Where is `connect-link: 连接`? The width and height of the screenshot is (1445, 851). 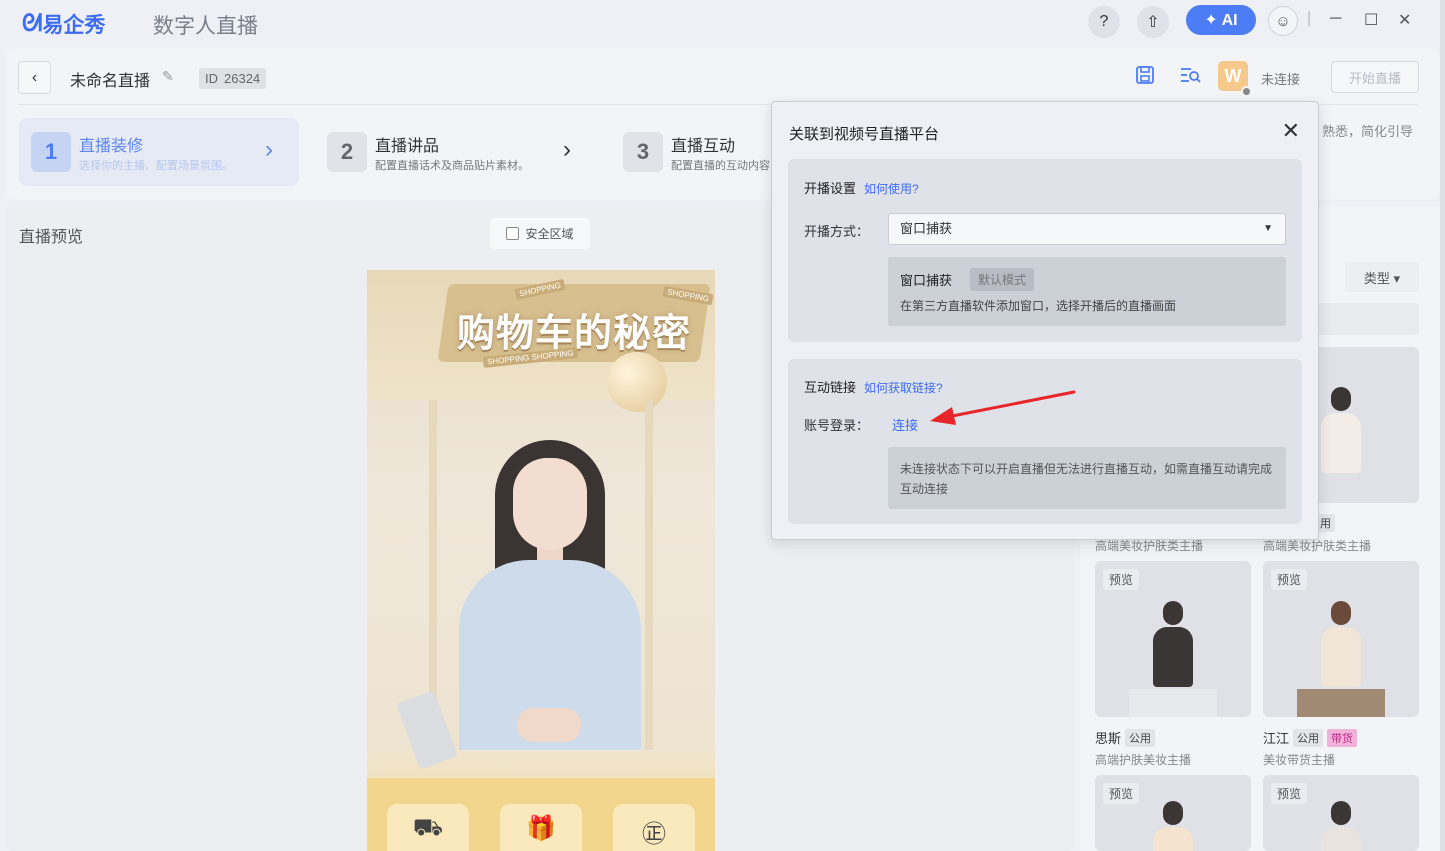 connect-link: 连接 is located at coordinates (905, 424).